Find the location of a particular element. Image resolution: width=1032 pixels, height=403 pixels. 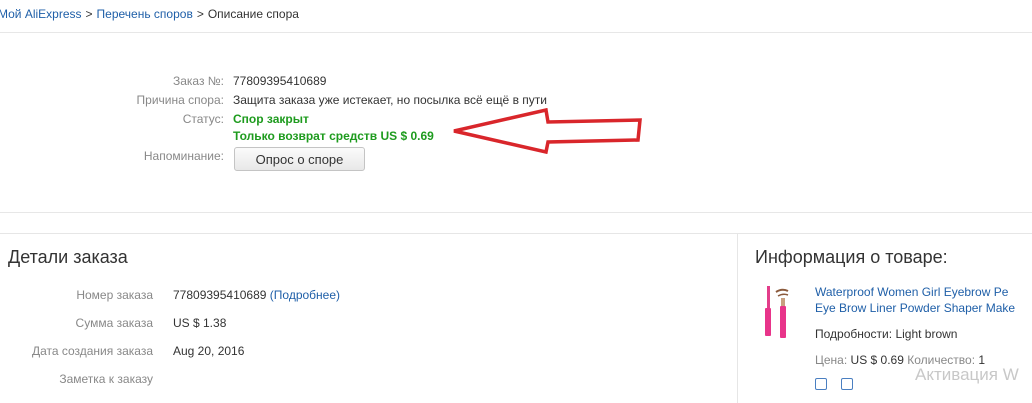

detail-row-order-date: Дата создания заказа Aug 20, 2016 is located at coordinates (349, 351).